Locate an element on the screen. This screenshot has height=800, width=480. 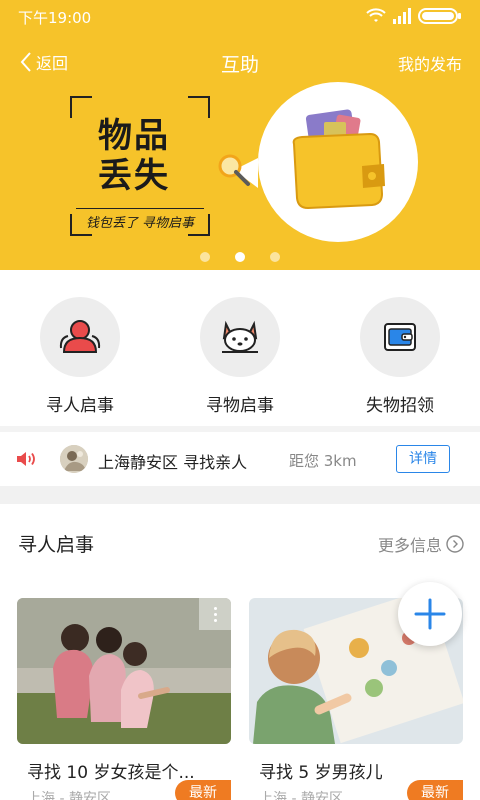
battery-icon is located at coordinates (440, 18).